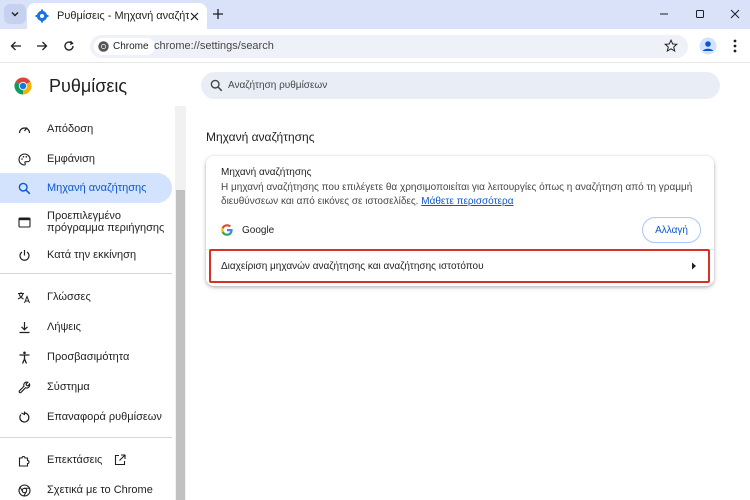  I want to click on sidebar-scrollbar-thumb, so click(180, 345).